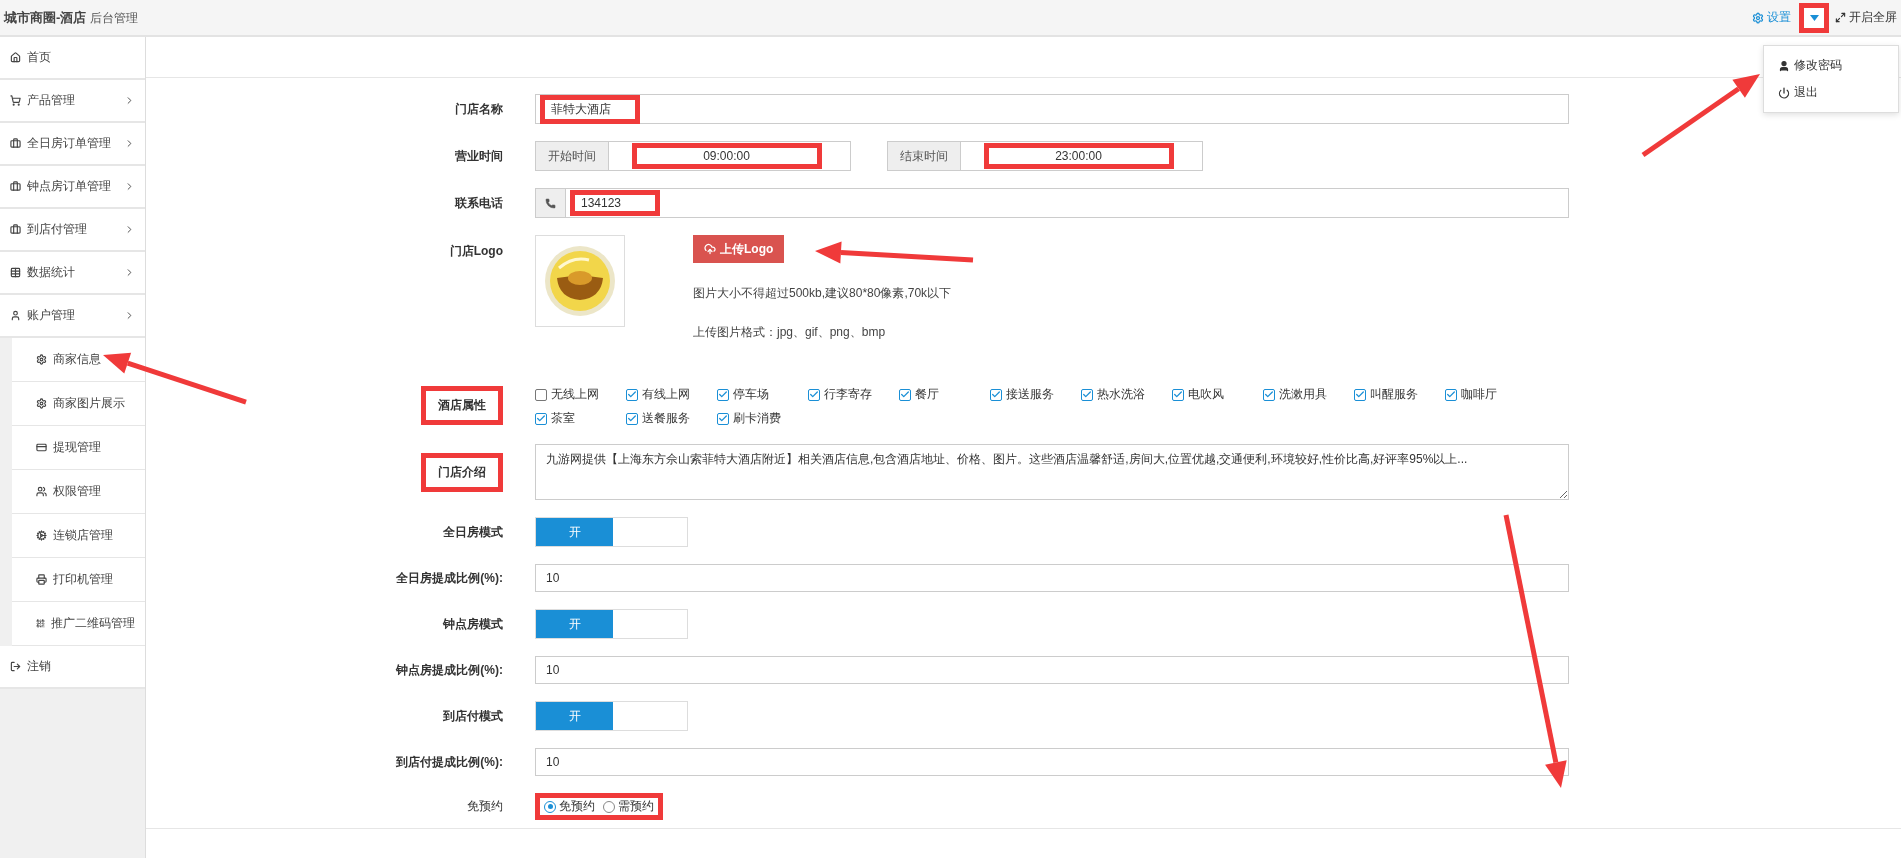 This screenshot has width=1901, height=858. What do you see at coordinates (1067, 203) in the screenshot?
I see `phone-field: 134123` at bounding box center [1067, 203].